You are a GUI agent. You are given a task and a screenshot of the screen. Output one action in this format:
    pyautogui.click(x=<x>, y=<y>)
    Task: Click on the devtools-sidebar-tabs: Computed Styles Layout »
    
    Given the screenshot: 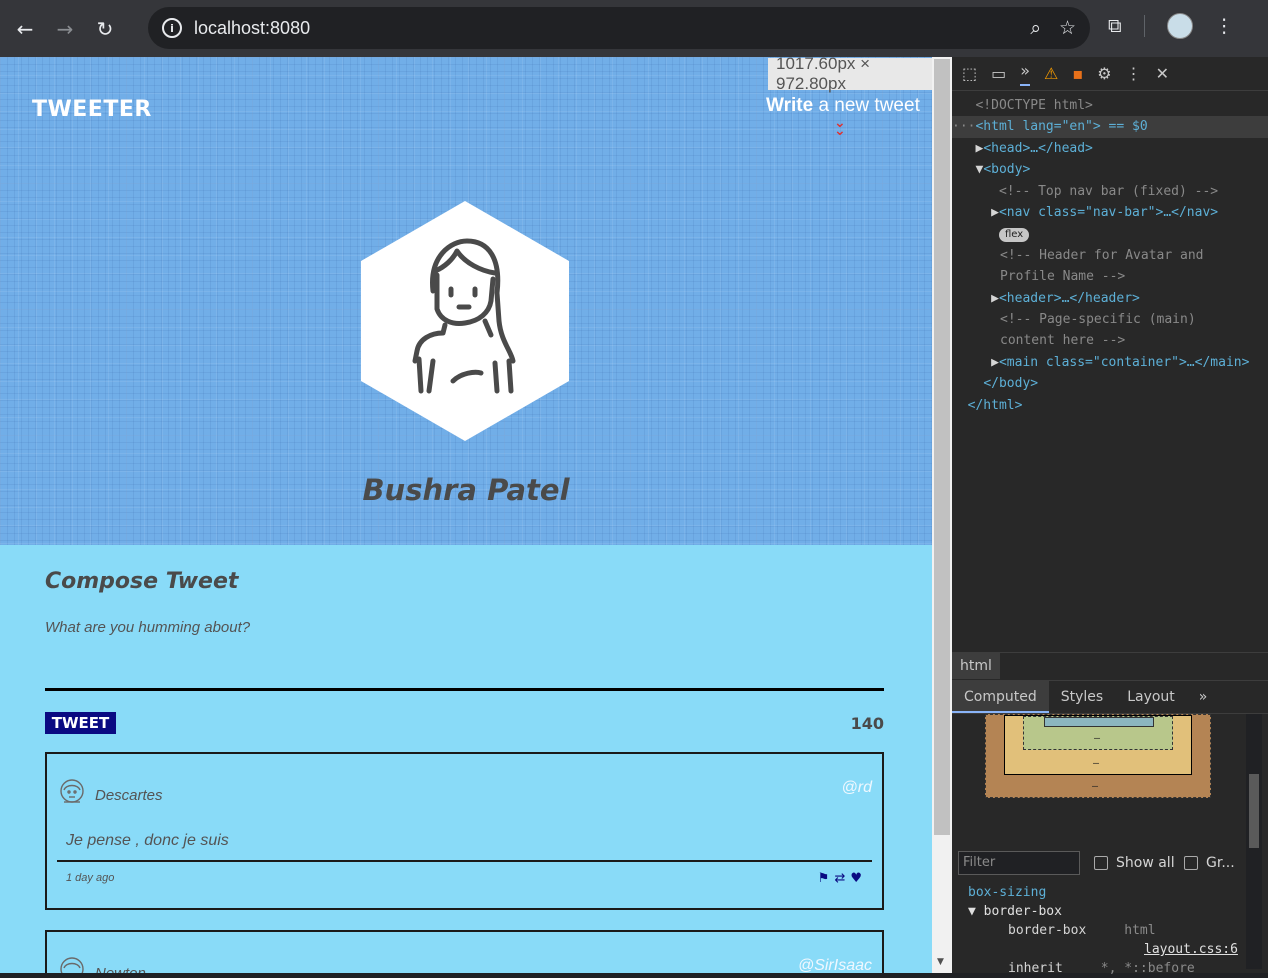 What is the action you would take?
    pyautogui.click(x=1110, y=697)
    